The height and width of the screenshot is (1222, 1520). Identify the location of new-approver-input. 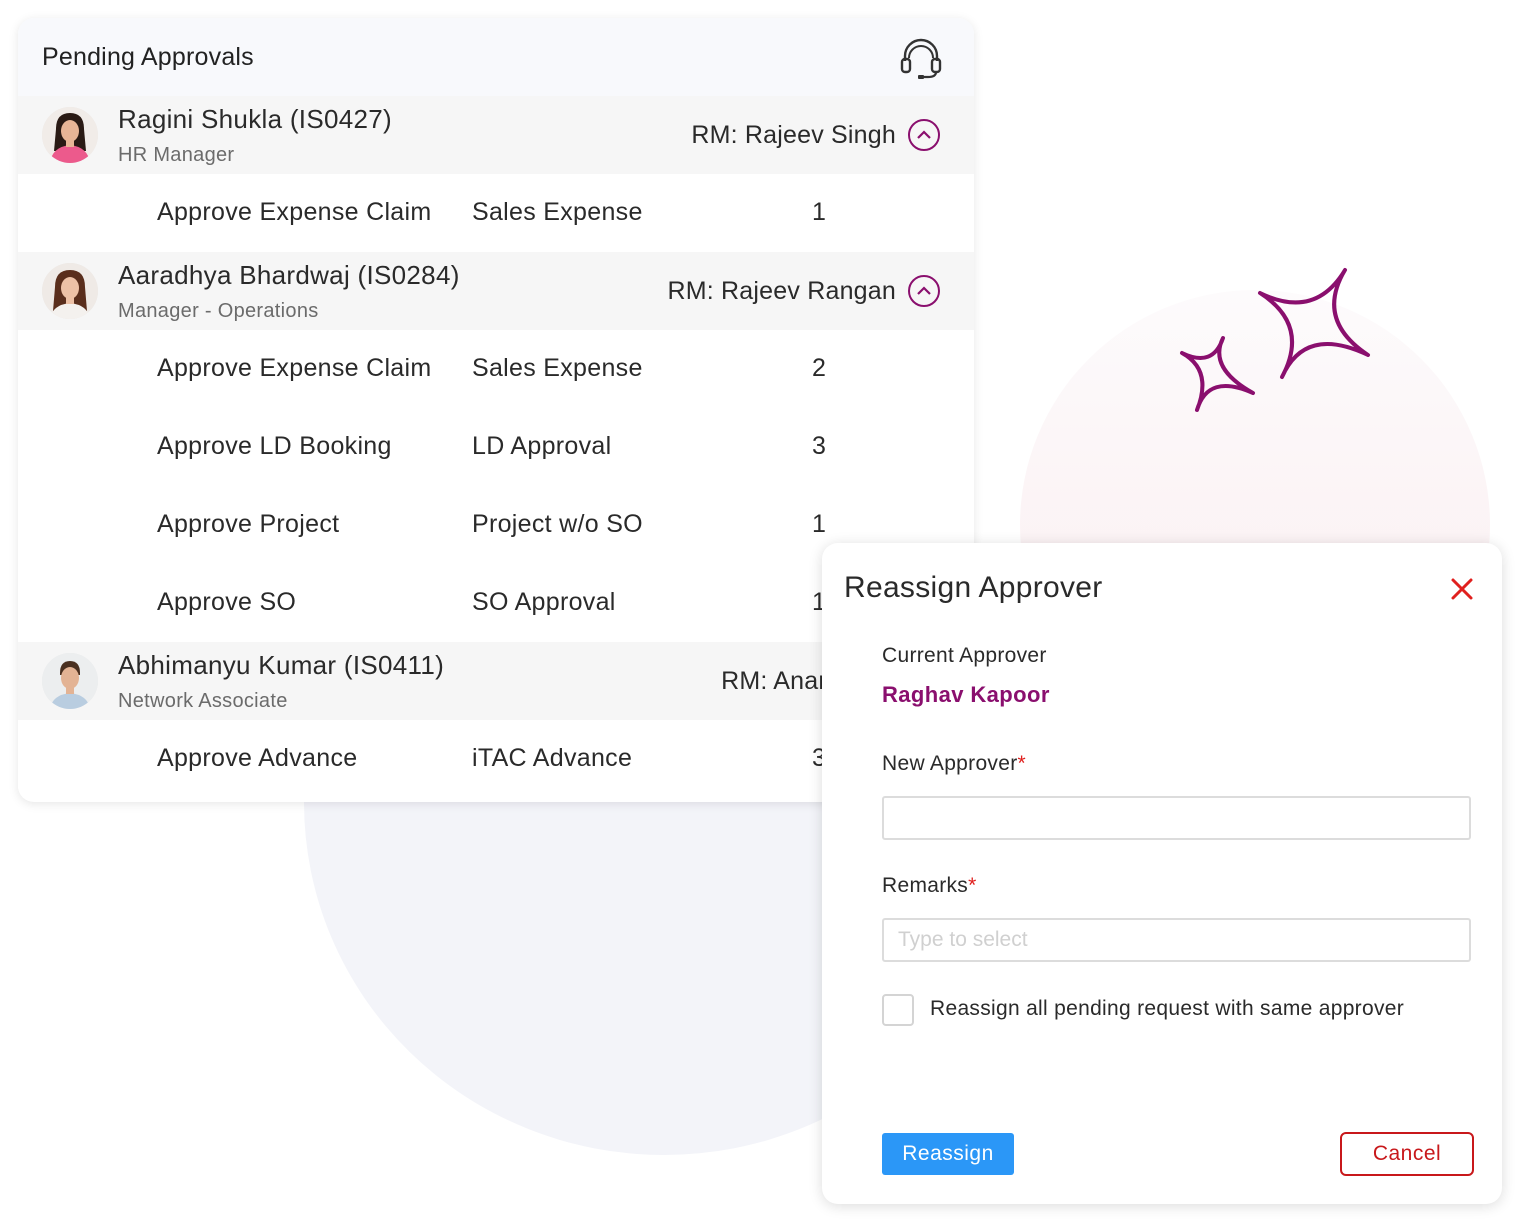
(1176, 818).